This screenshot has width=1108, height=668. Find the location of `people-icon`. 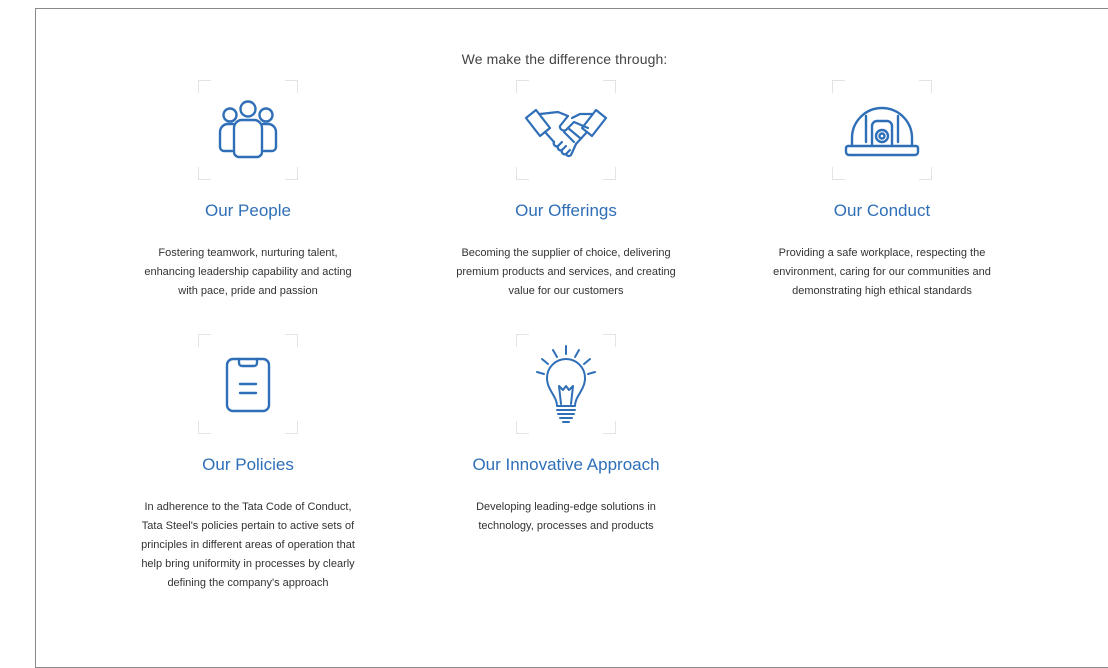

people-icon is located at coordinates (248, 129).